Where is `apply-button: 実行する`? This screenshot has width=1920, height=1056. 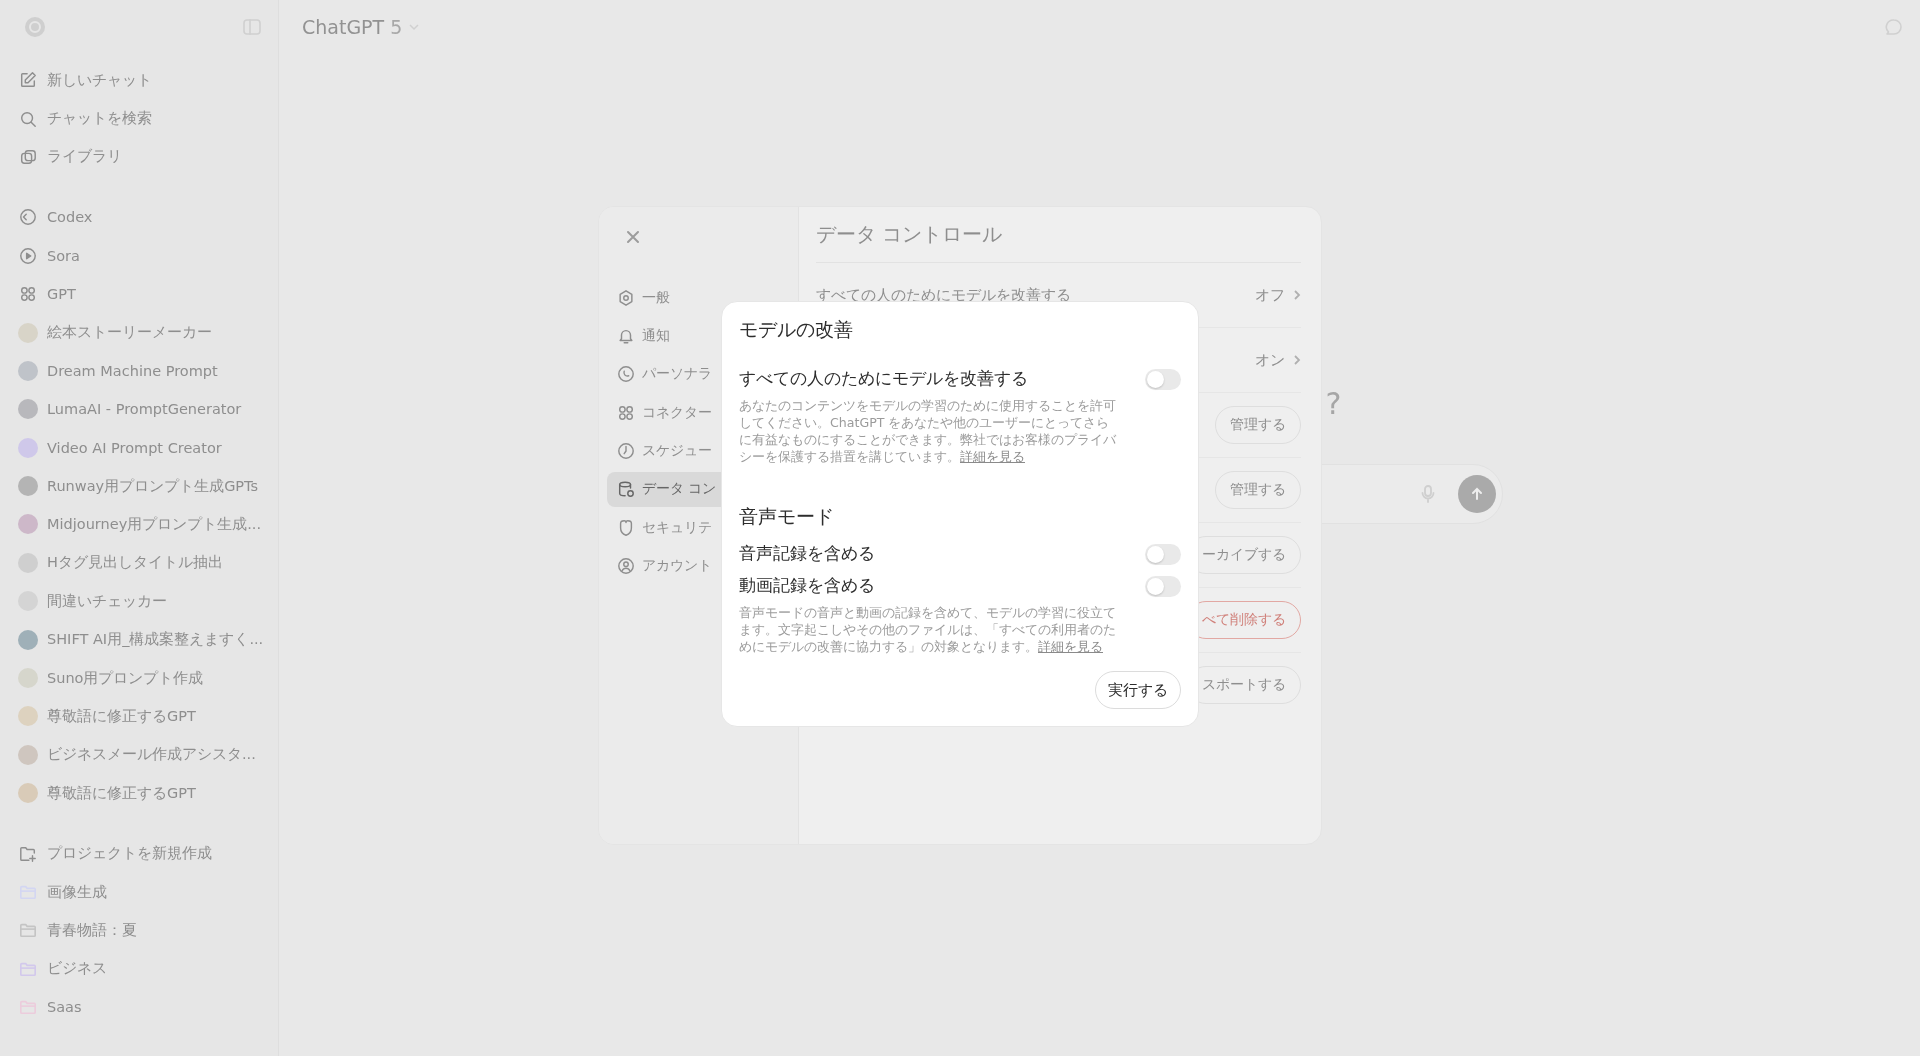
apply-button: 実行する is located at coordinates (1138, 690).